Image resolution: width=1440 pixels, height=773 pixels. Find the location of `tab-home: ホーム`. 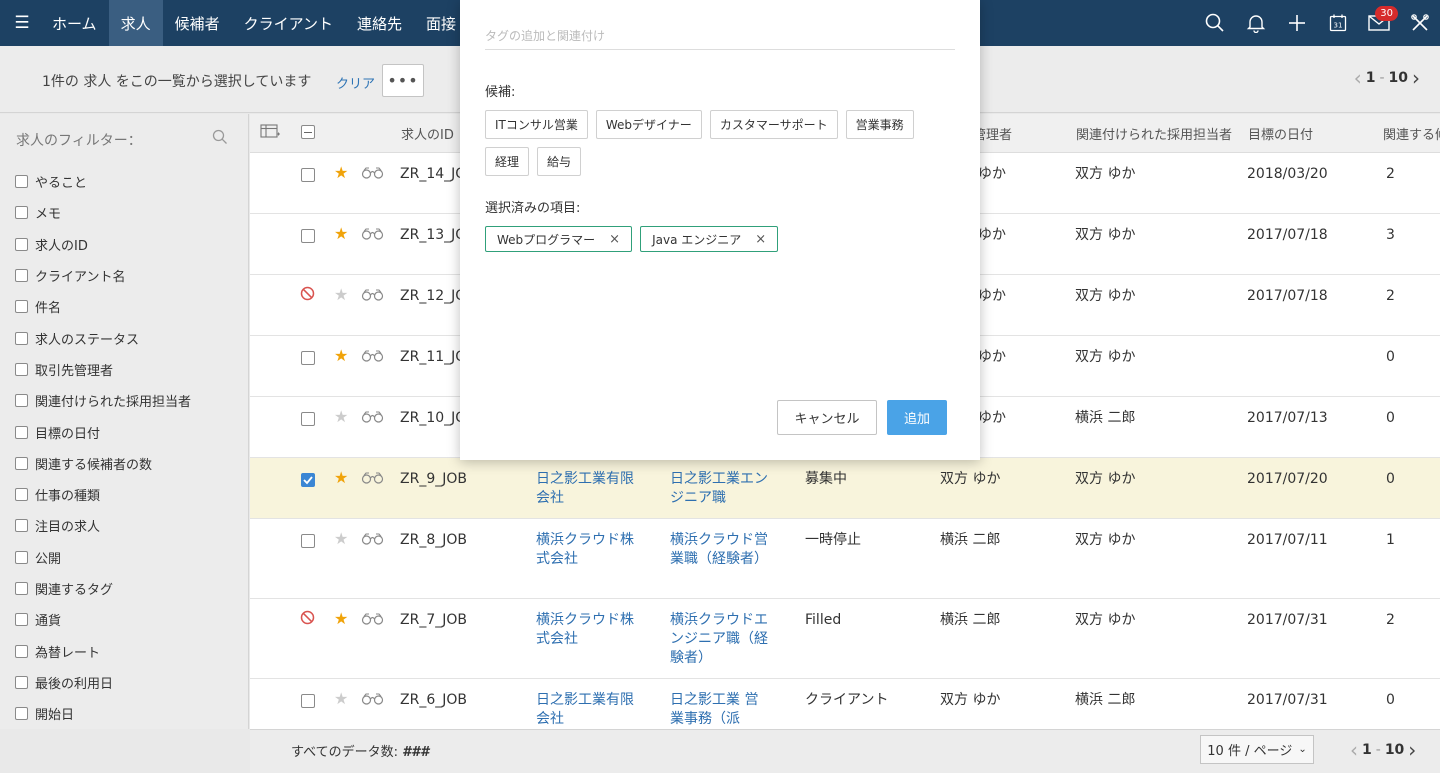

tab-home: ホーム is located at coordinates (74, 23).